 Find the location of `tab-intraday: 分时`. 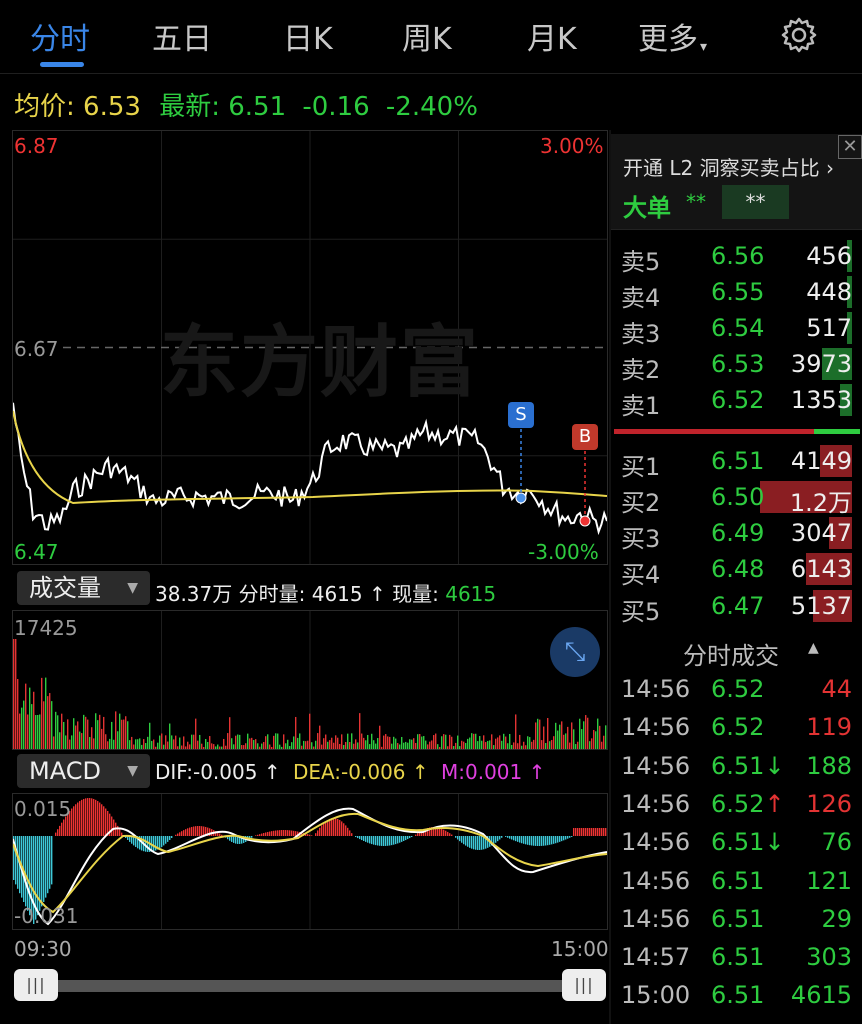

tab-intraday: 分时 is located at coordinates (60, 36).